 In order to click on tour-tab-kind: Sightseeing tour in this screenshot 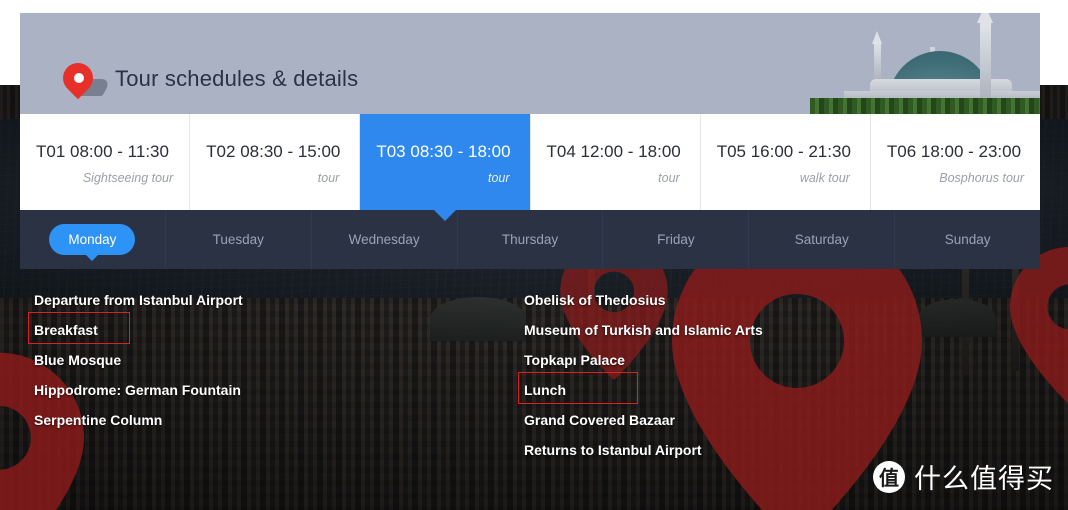, I will do `click(128, 178)`.